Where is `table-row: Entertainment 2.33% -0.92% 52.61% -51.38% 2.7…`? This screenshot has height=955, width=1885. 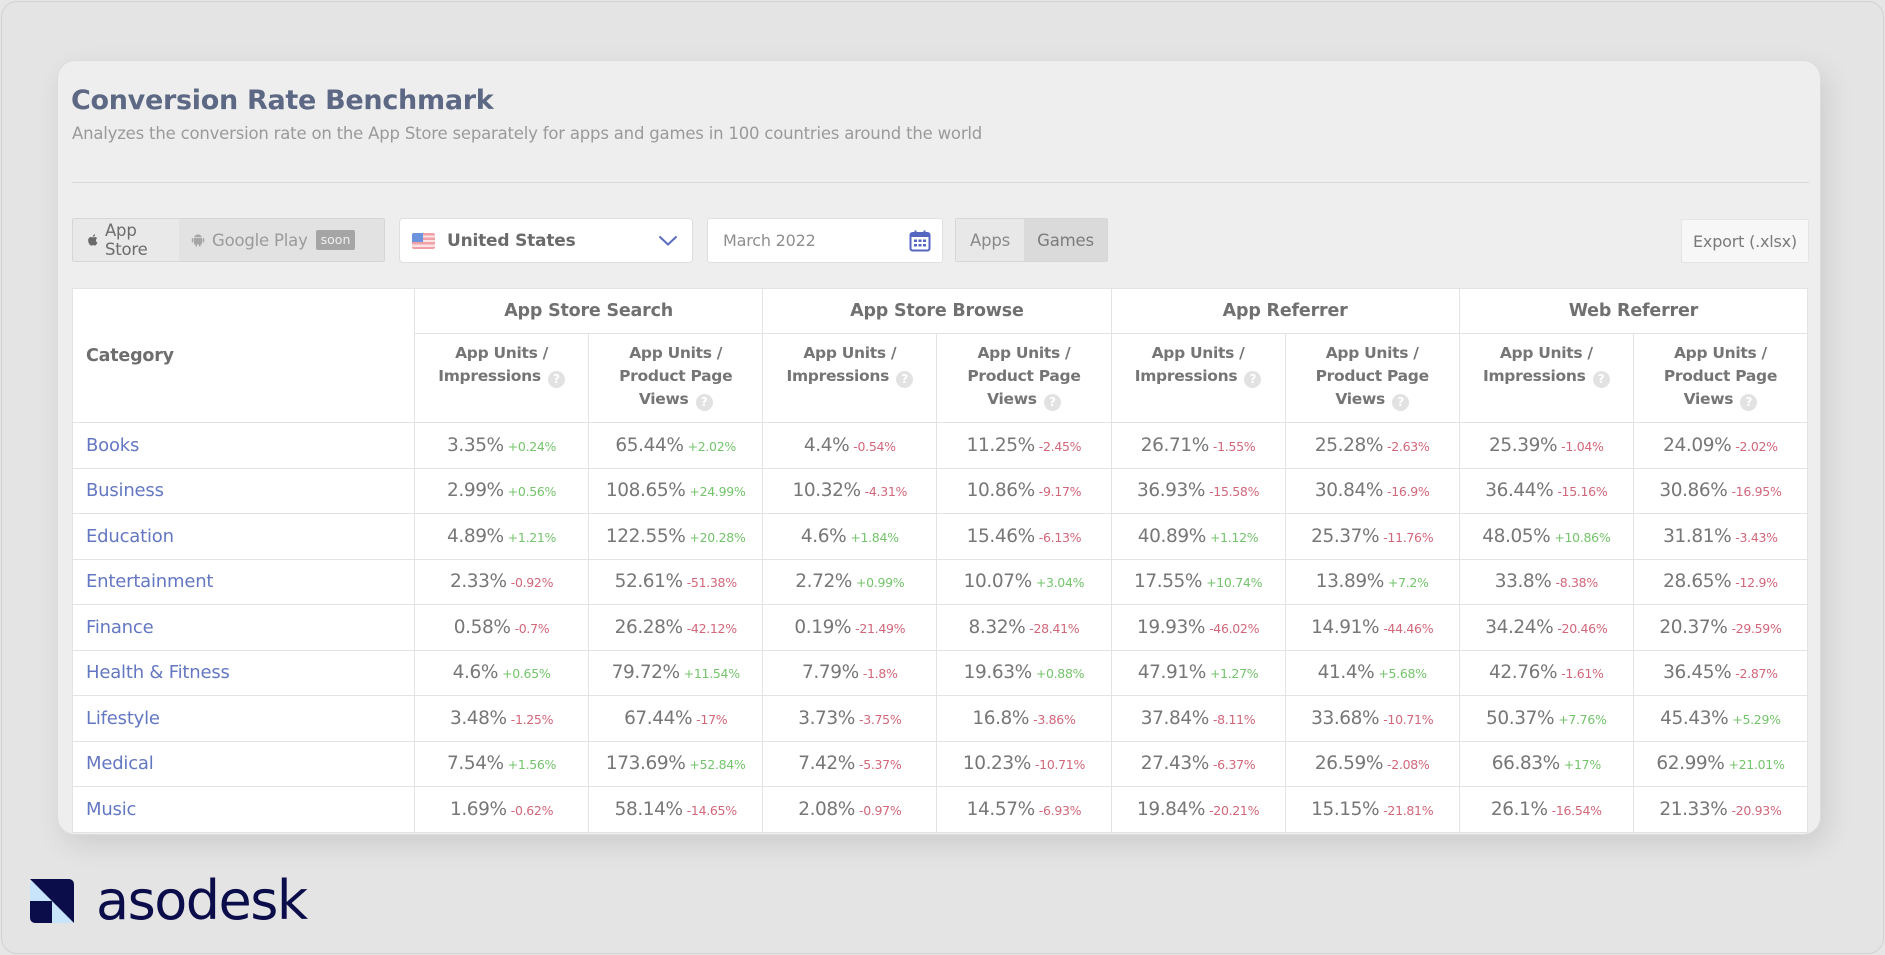 table-row: Entertainment 2.33% -0.92% 52.61% -51.38% 2.7… is located at coordinates (940, 581).